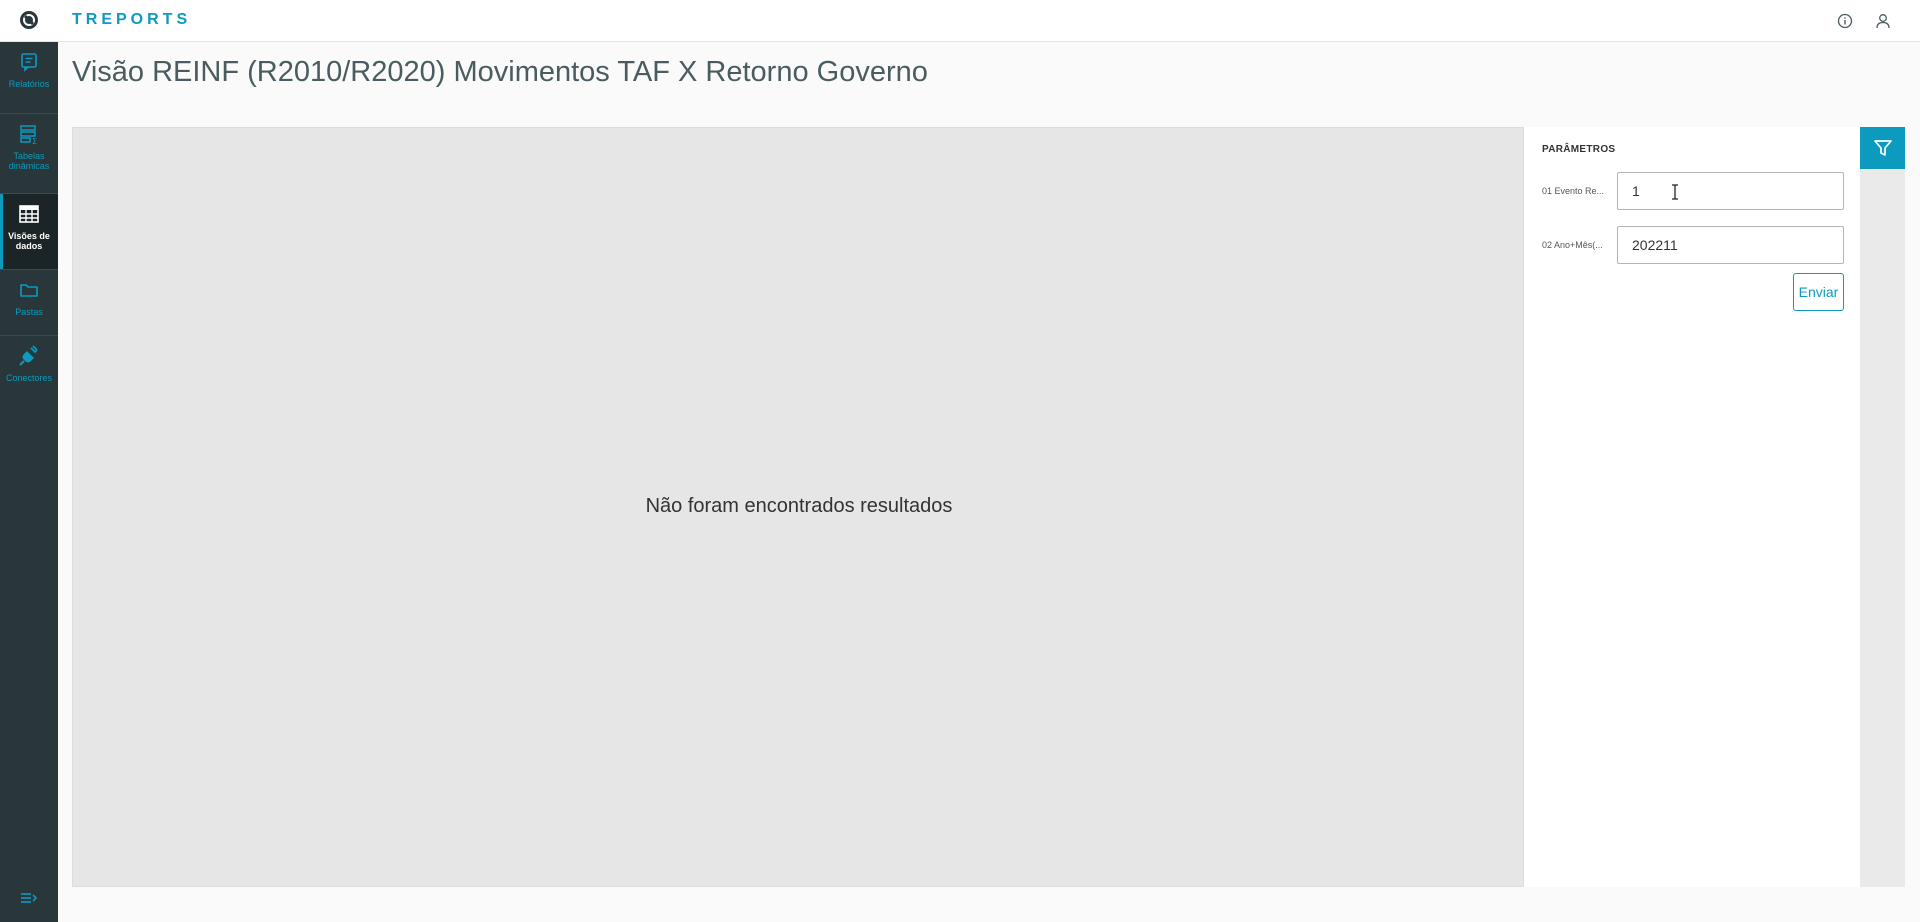  Describe the element at coordinates (29, 290) in the screenshot. I see `folder-icon` at that location.